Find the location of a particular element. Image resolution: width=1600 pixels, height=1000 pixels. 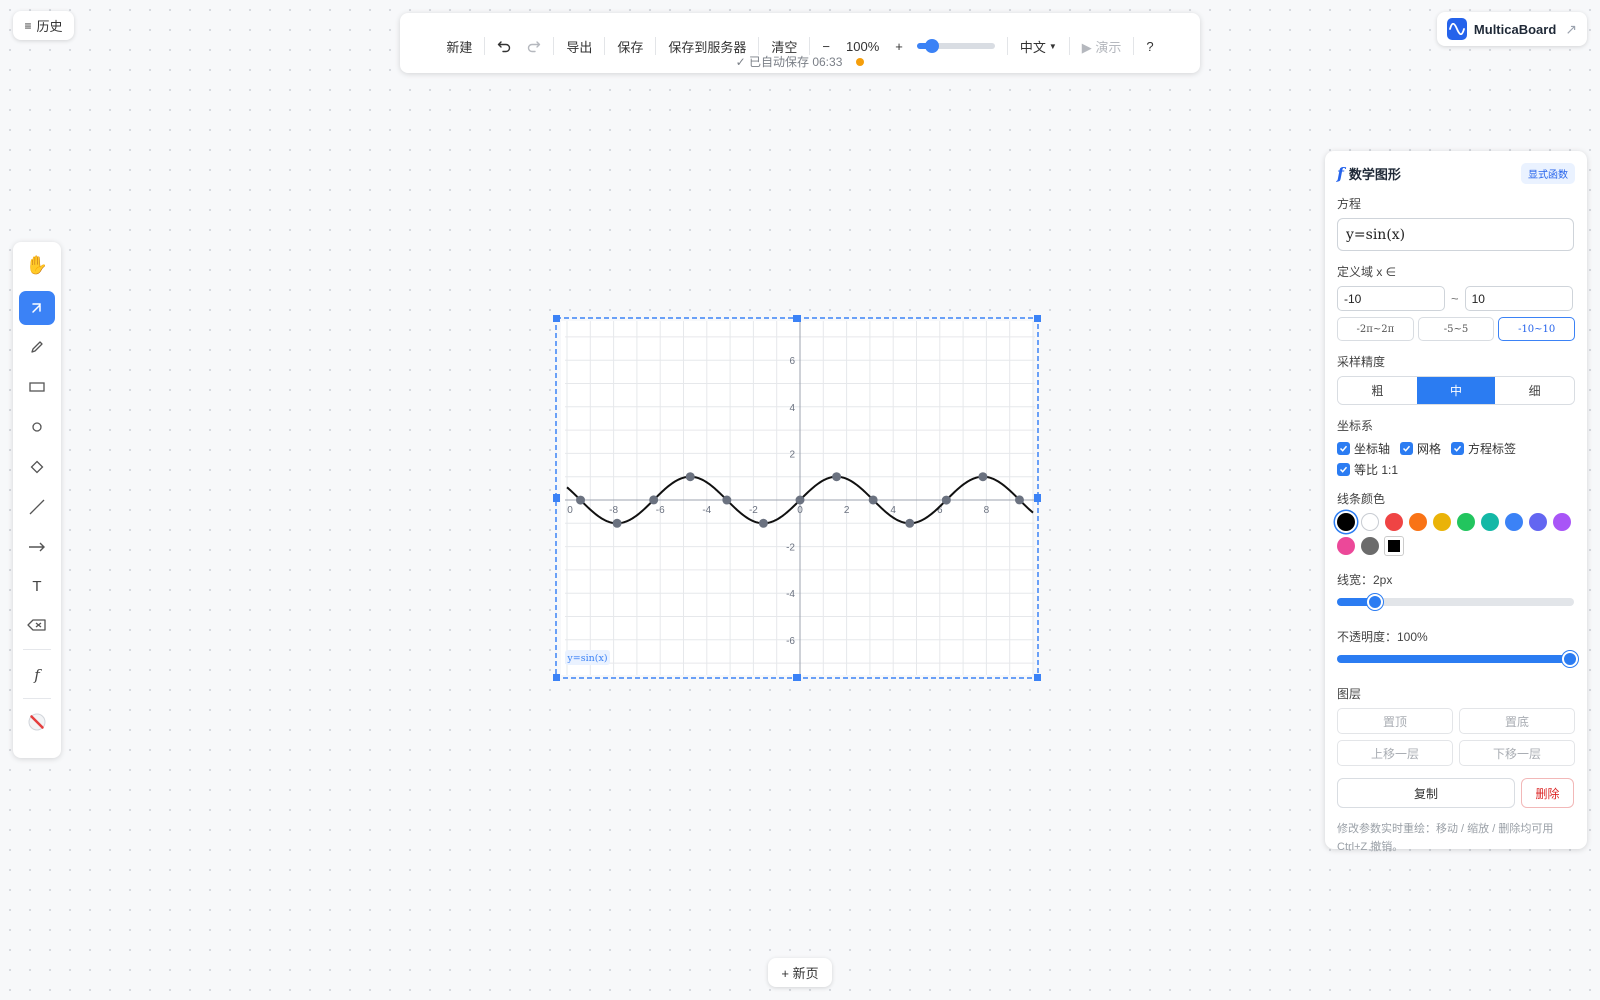

redo-icon is located at coordinates (534, 47).